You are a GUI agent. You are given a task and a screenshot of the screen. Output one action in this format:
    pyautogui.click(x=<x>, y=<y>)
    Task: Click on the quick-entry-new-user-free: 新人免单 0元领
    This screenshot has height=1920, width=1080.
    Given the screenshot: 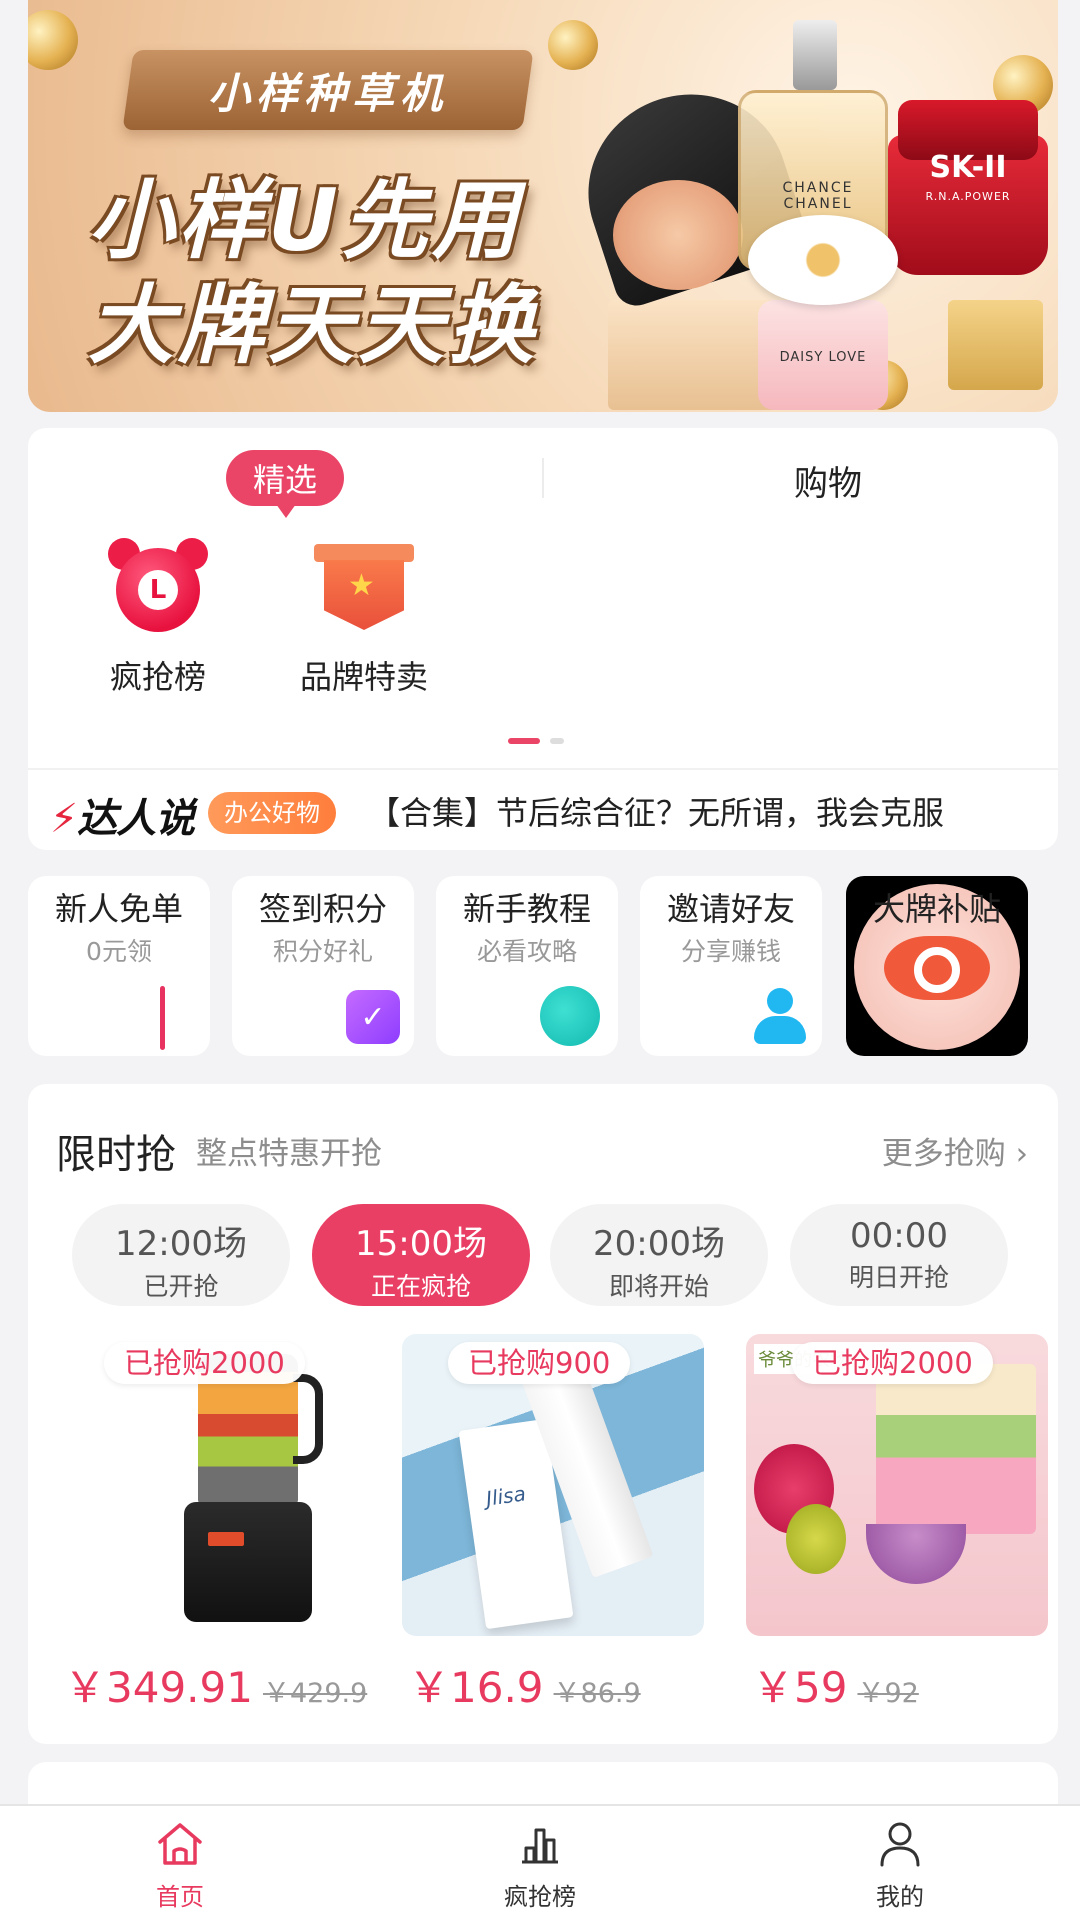 What is the action you would take?
    pyautogui.click(x=119, y=966)
    